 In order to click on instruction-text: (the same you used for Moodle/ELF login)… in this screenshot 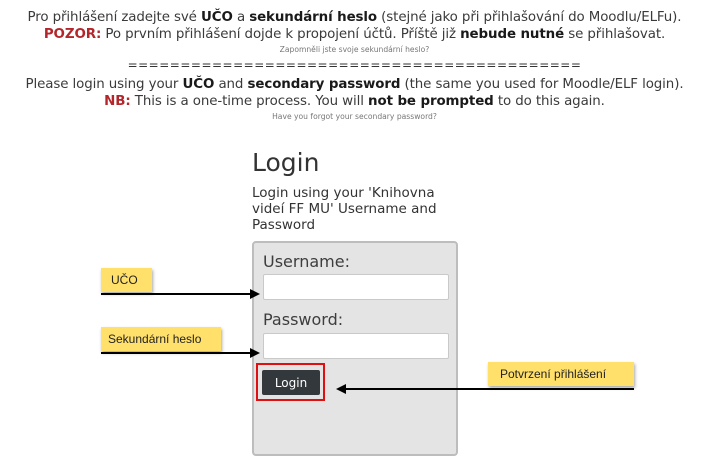, I will do `click(542, 84)`.